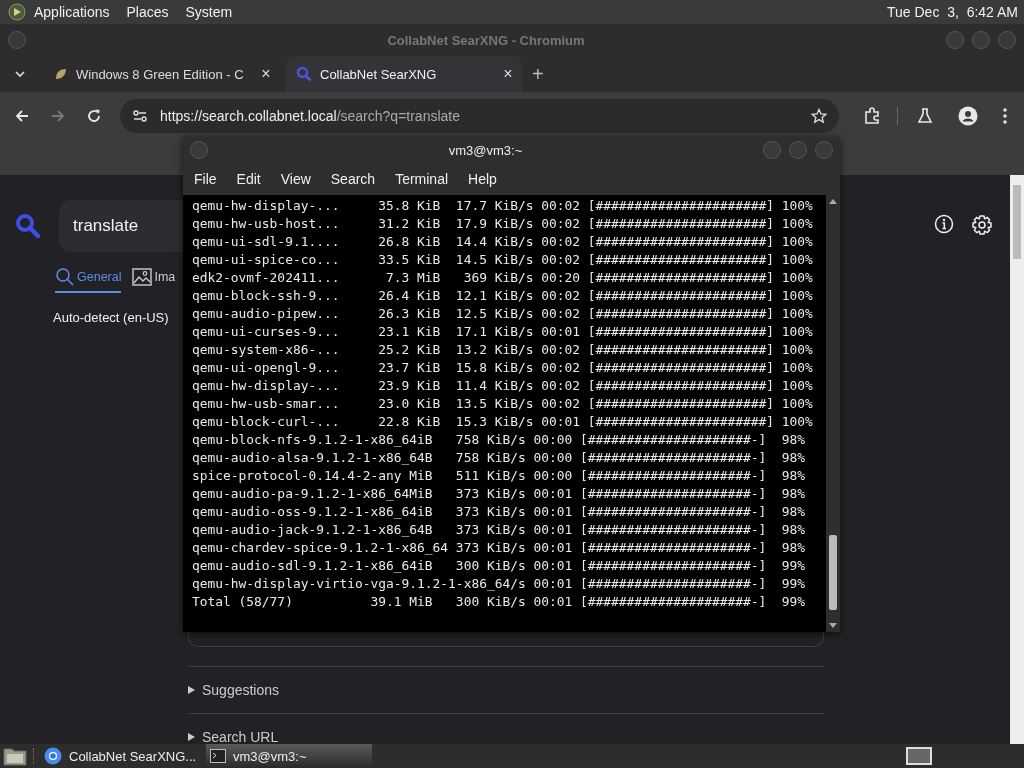 The height and width of the screenshot is (768, 1024). I want to click on search-logo-icon, so click(28, 226).